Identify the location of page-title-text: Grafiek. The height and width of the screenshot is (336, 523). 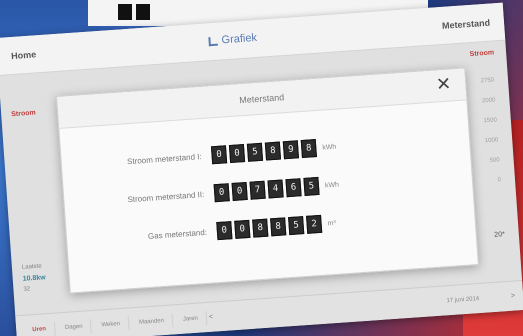
(239, 39).